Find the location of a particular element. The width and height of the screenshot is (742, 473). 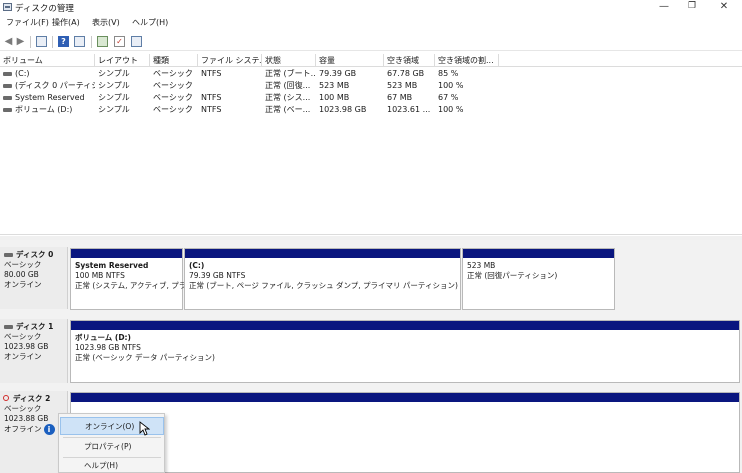

disk-0-type: ベーシック is located at coordinates (23, 264).